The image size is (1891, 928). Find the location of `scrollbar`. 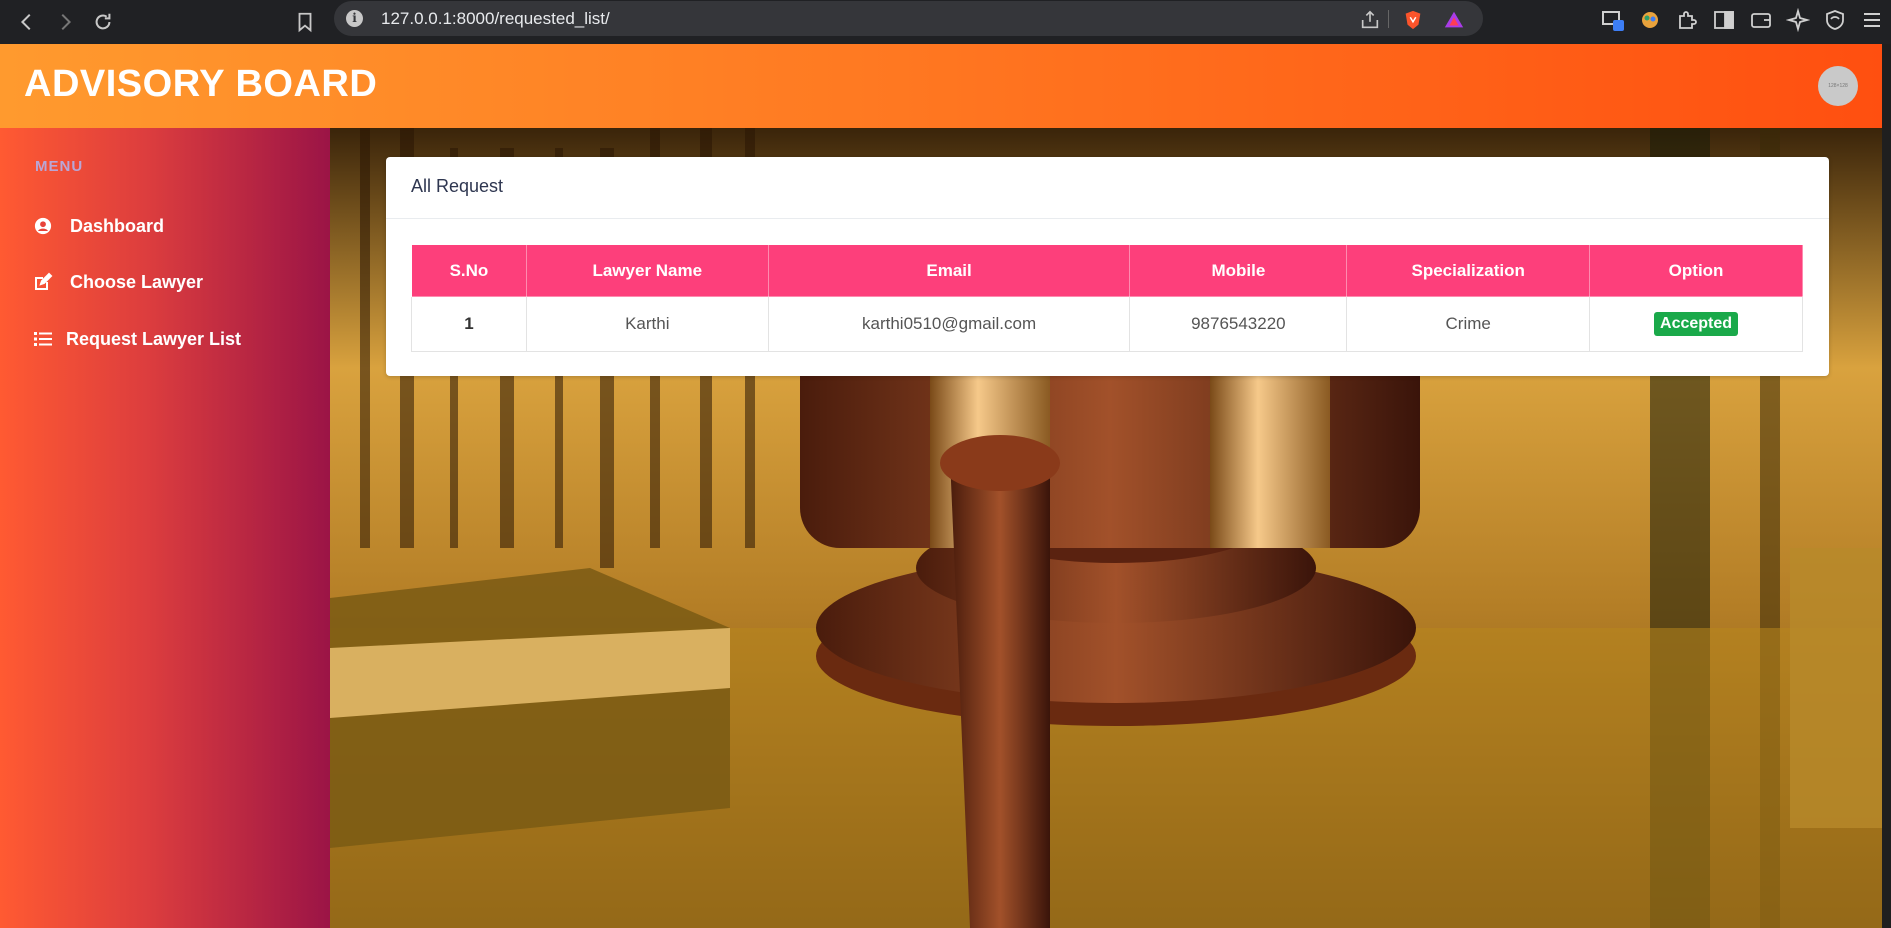

scrollbar is located at coordinates (1886, 486).